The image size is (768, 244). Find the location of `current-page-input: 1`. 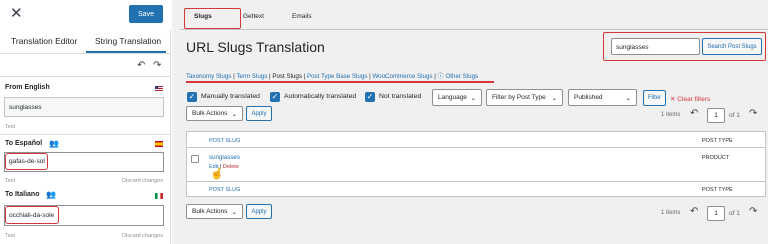

current-page-input: 1 is located at coordinates (716, 115).